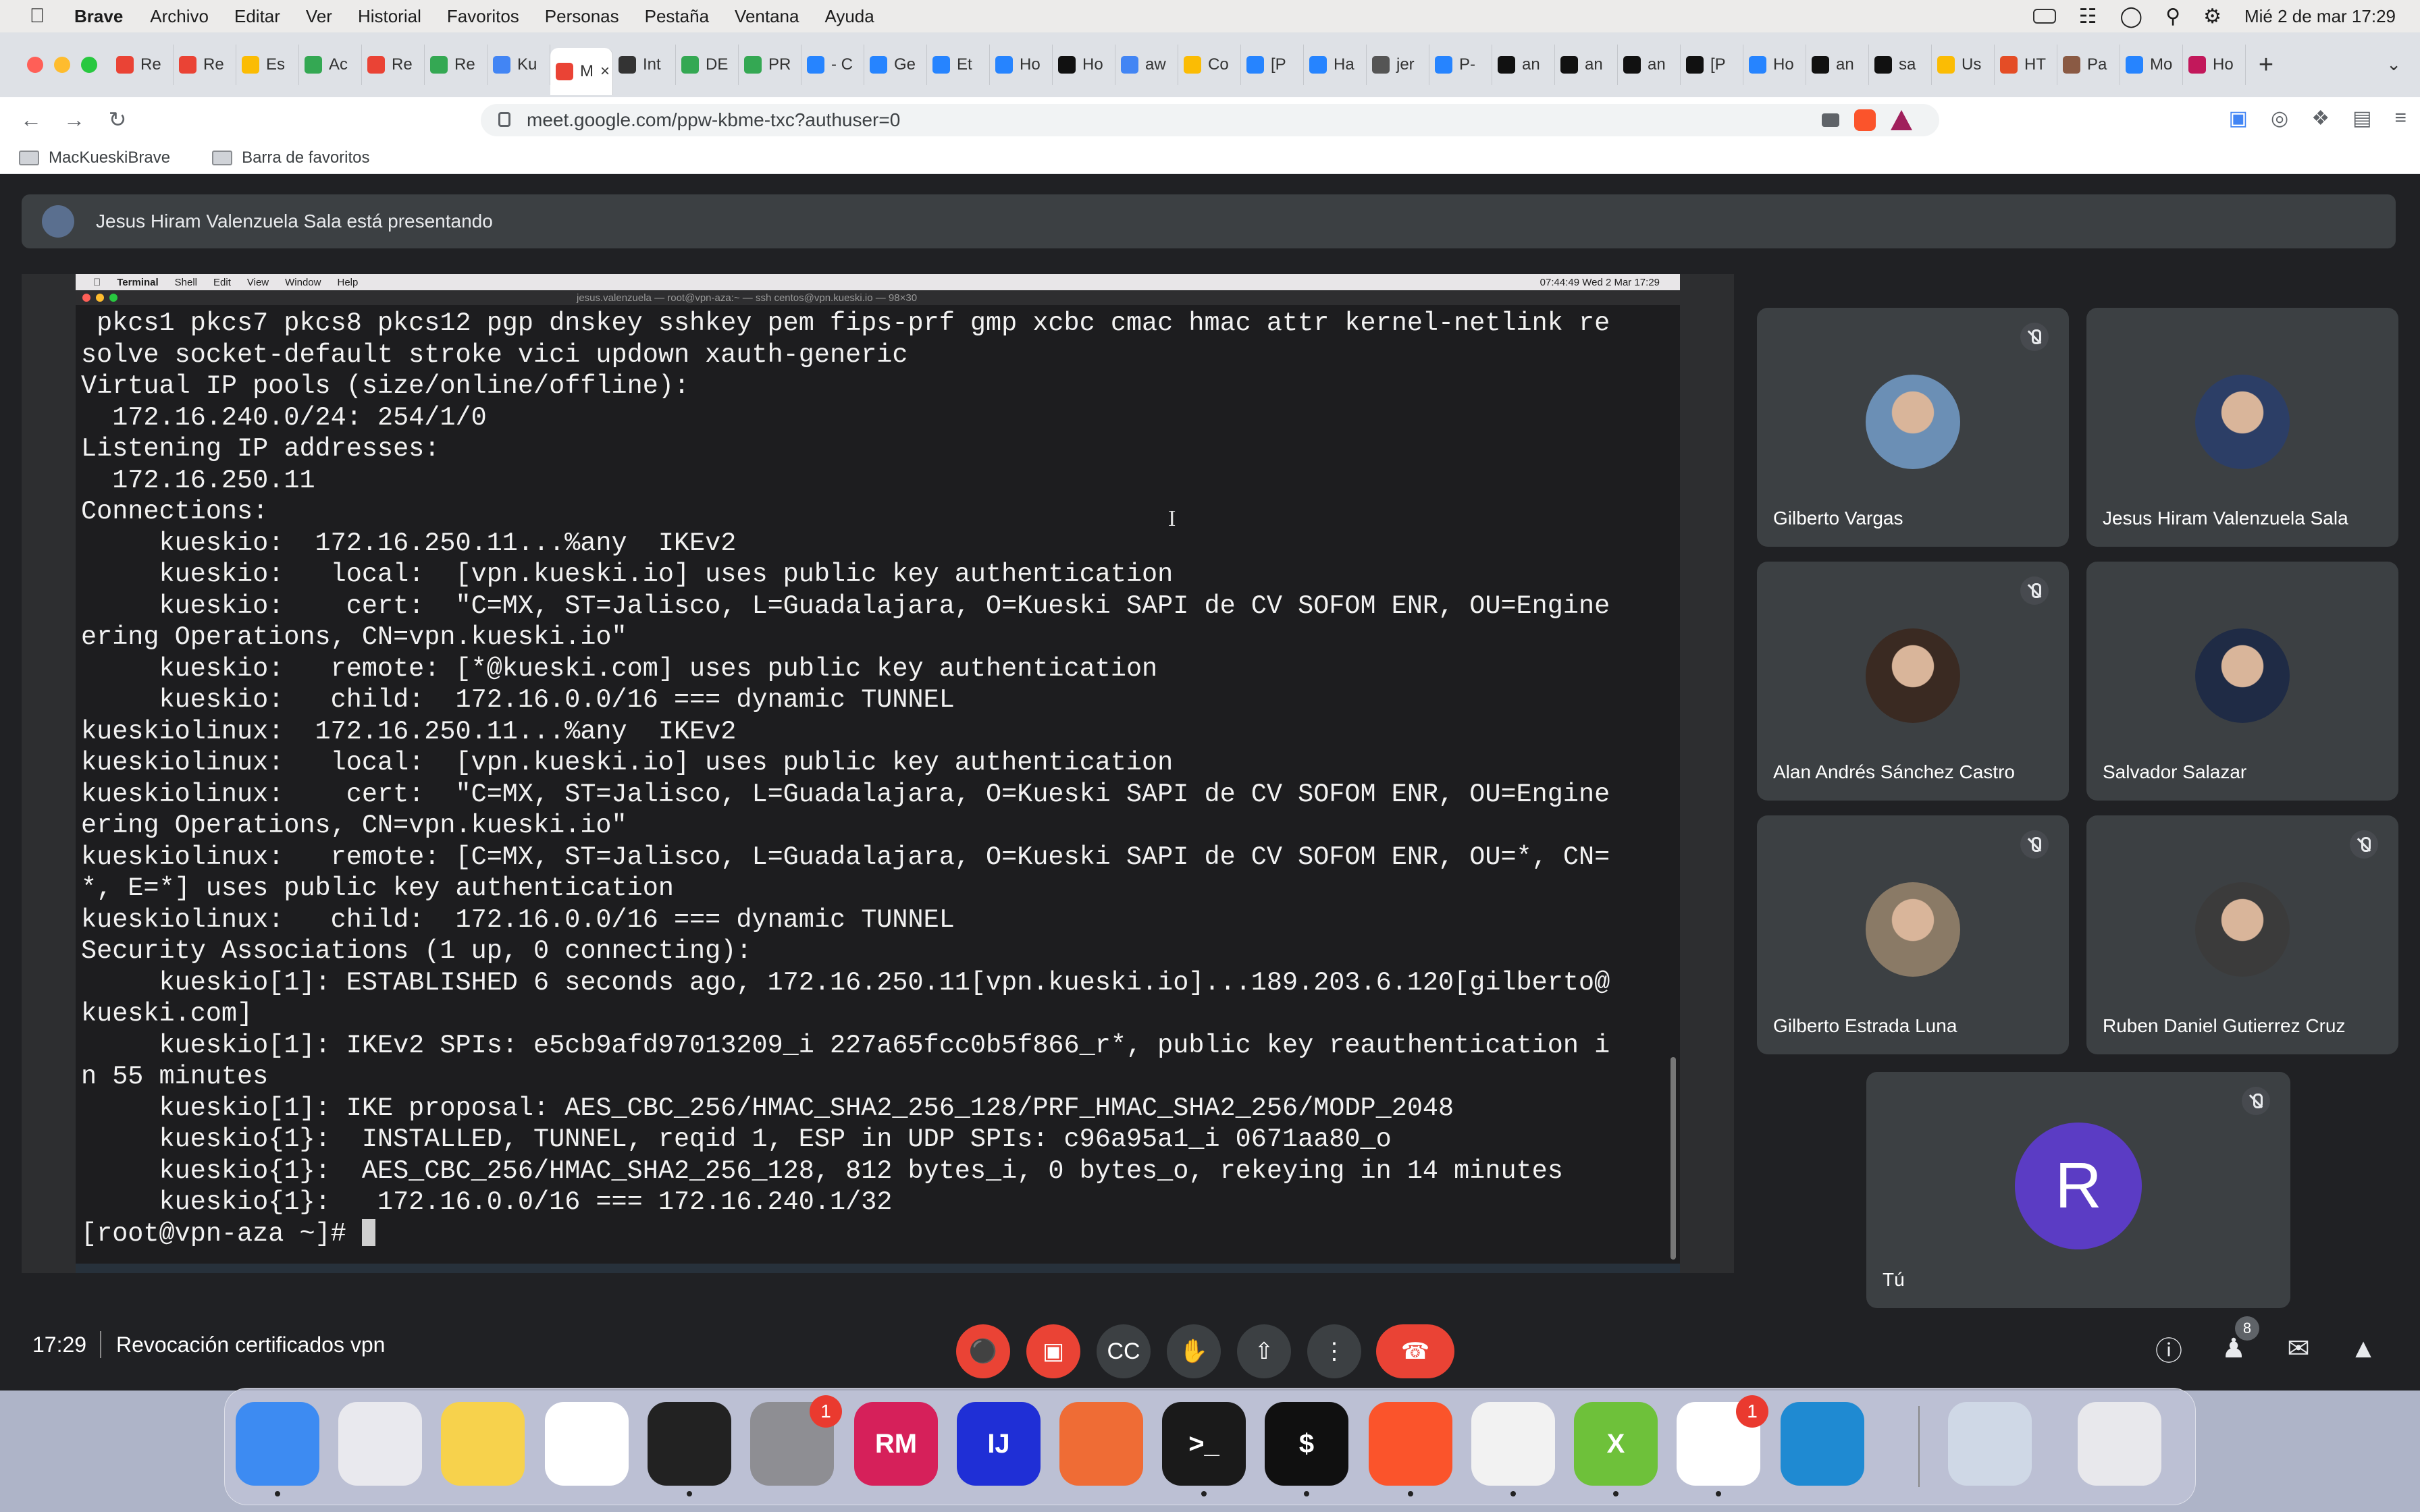 The height and width of the screenshot is (1512, 2420). Describe the element at coordinates (1913, 427) in the screenshot. I see `participant-tile: Gilberto Vargas` at that location.